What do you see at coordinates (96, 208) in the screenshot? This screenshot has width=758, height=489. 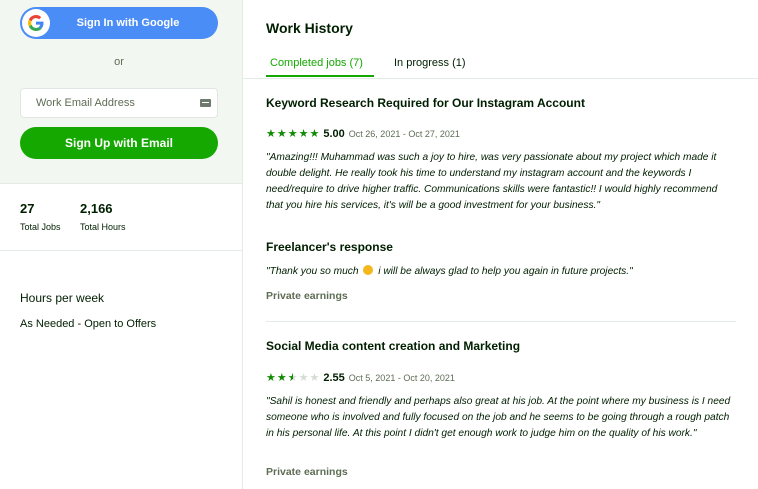 I see `total-hours-value: 2,166` at bounding box center [96, 208].